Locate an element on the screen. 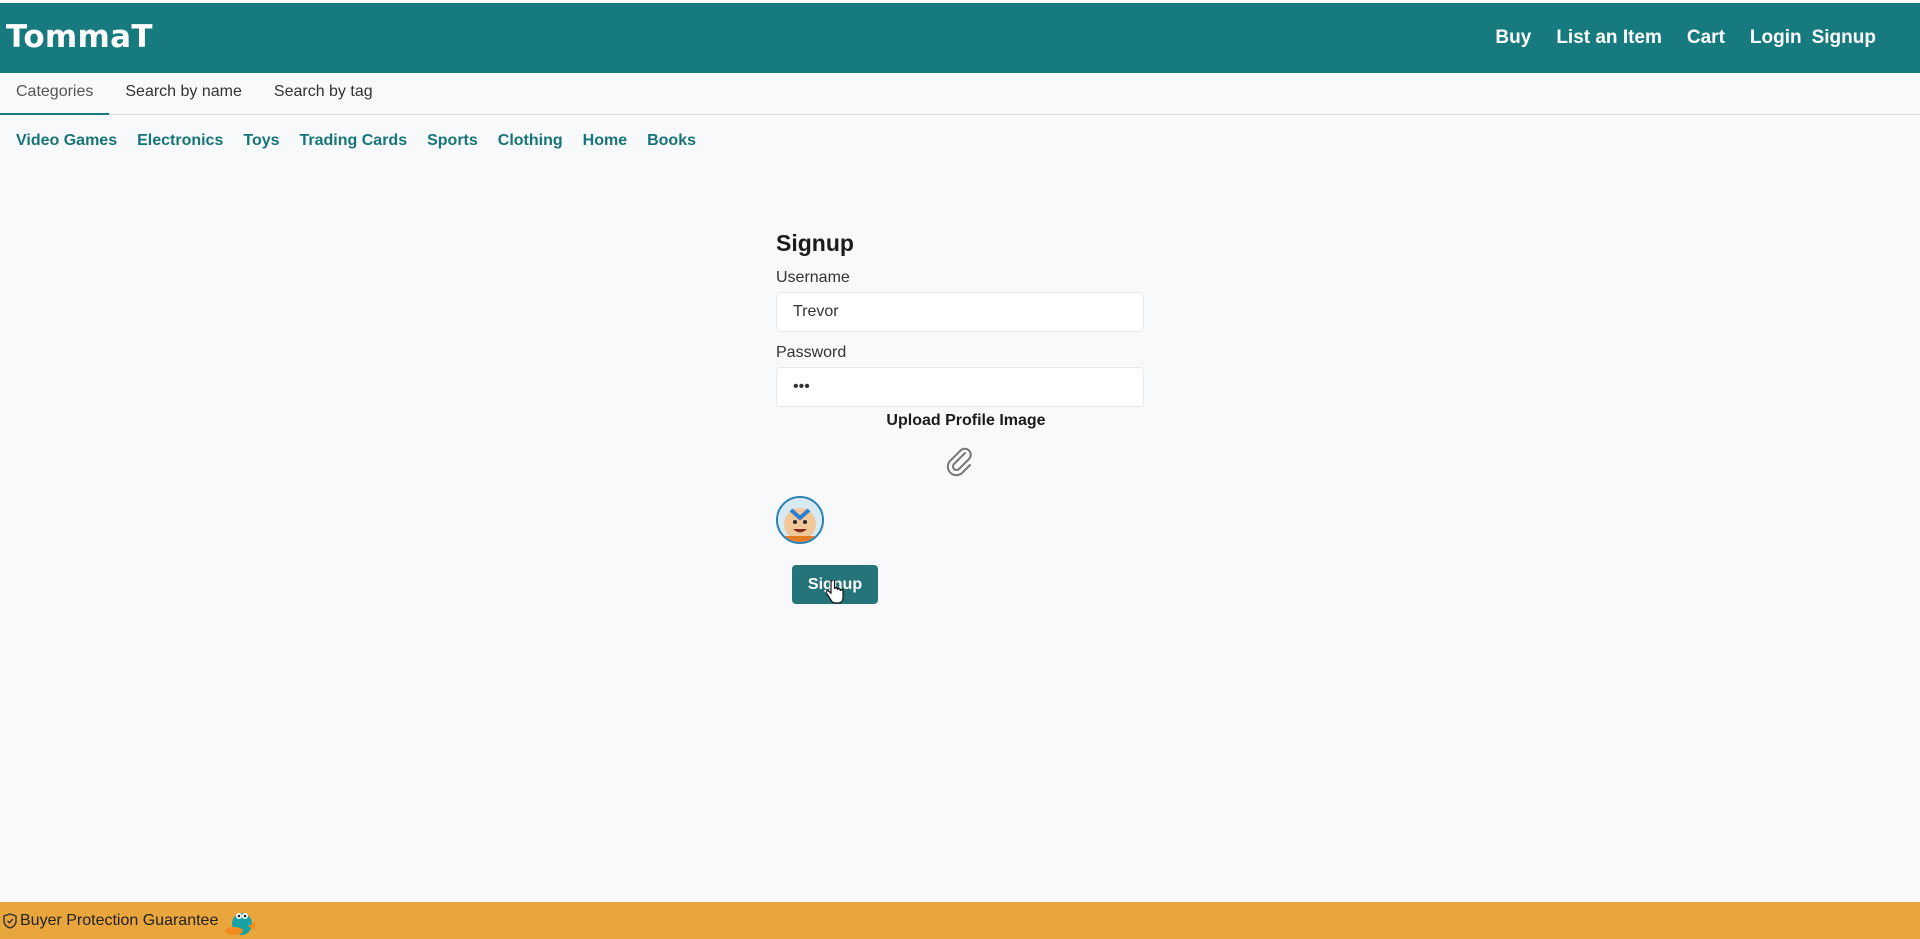  tab-categories: Categories is located at coordinates (55, 94).